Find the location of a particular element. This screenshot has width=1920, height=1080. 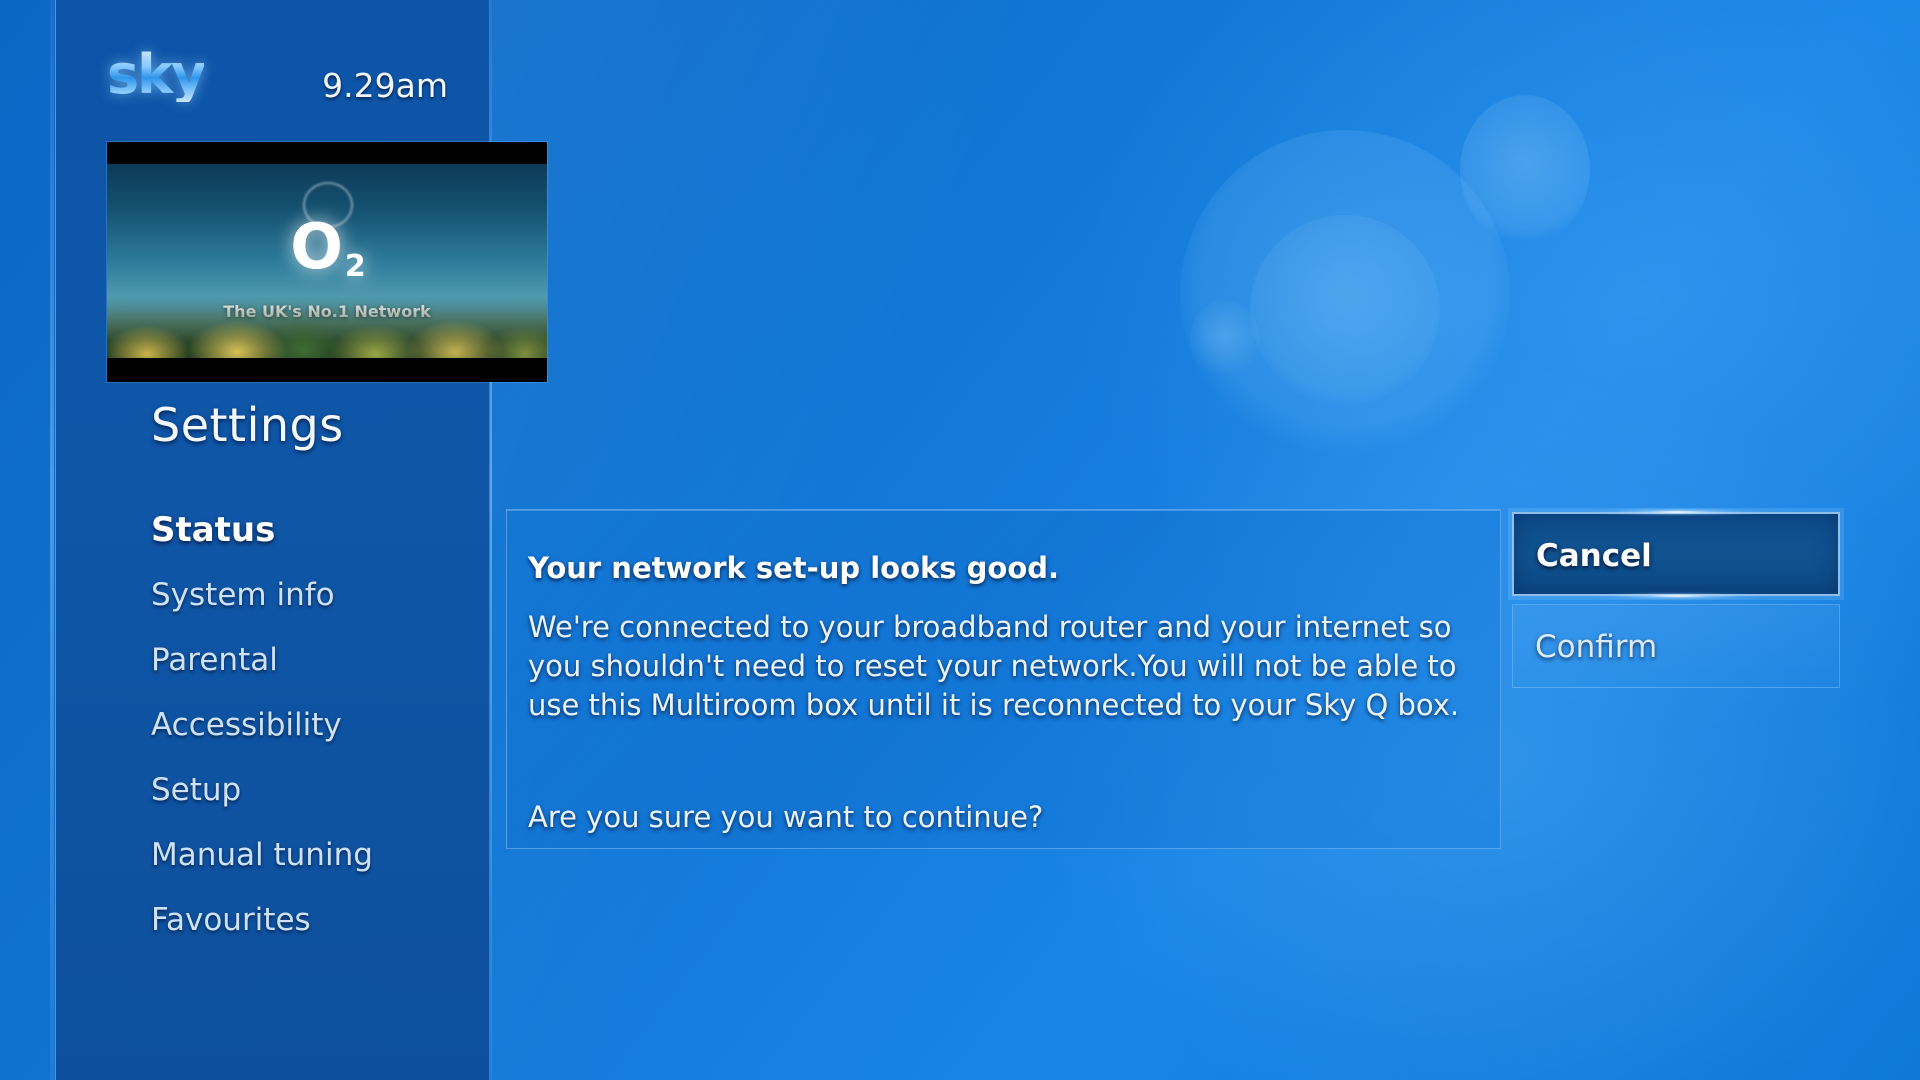

background-arc is located at coordinates (1740, 185).